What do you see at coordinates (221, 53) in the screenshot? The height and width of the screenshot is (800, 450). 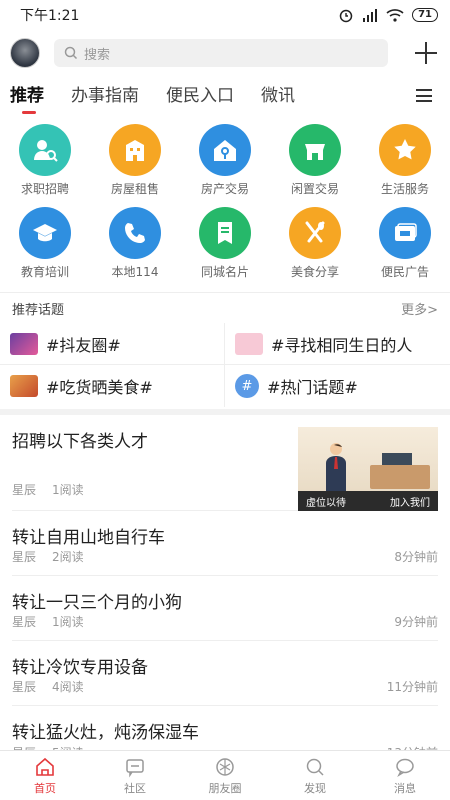 I see `search-input: 搜索` at bounding box center [221, 53].